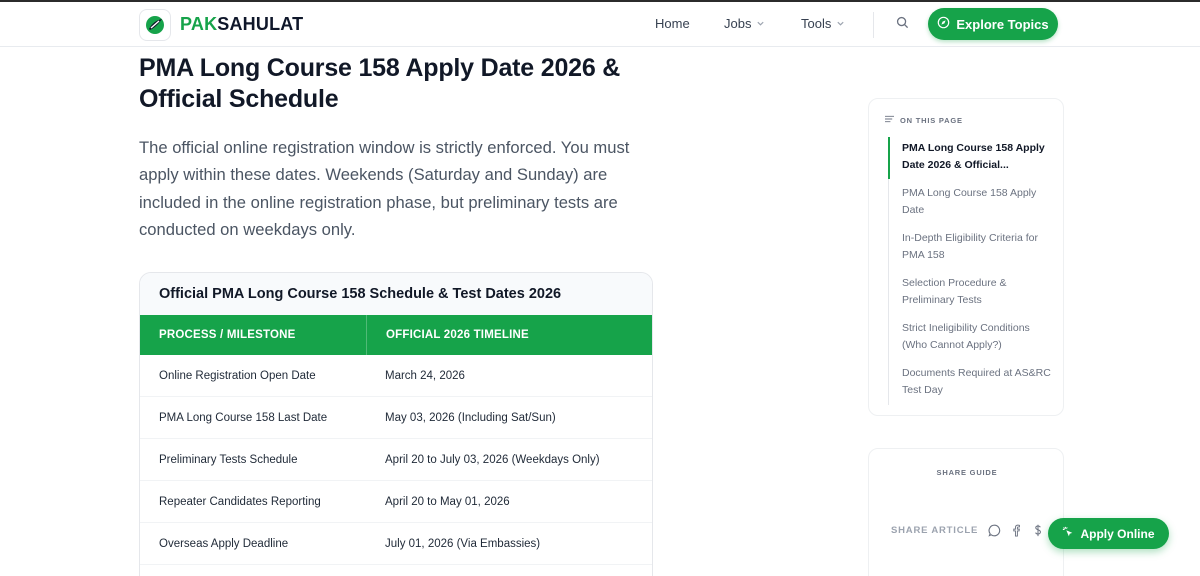 Image resolution: width=1200 pixels, height=576 pixels. Describe the element at coordinates (260, 24) in the screenshot. I see `brand-name-part2: SAHULAT` at that location.